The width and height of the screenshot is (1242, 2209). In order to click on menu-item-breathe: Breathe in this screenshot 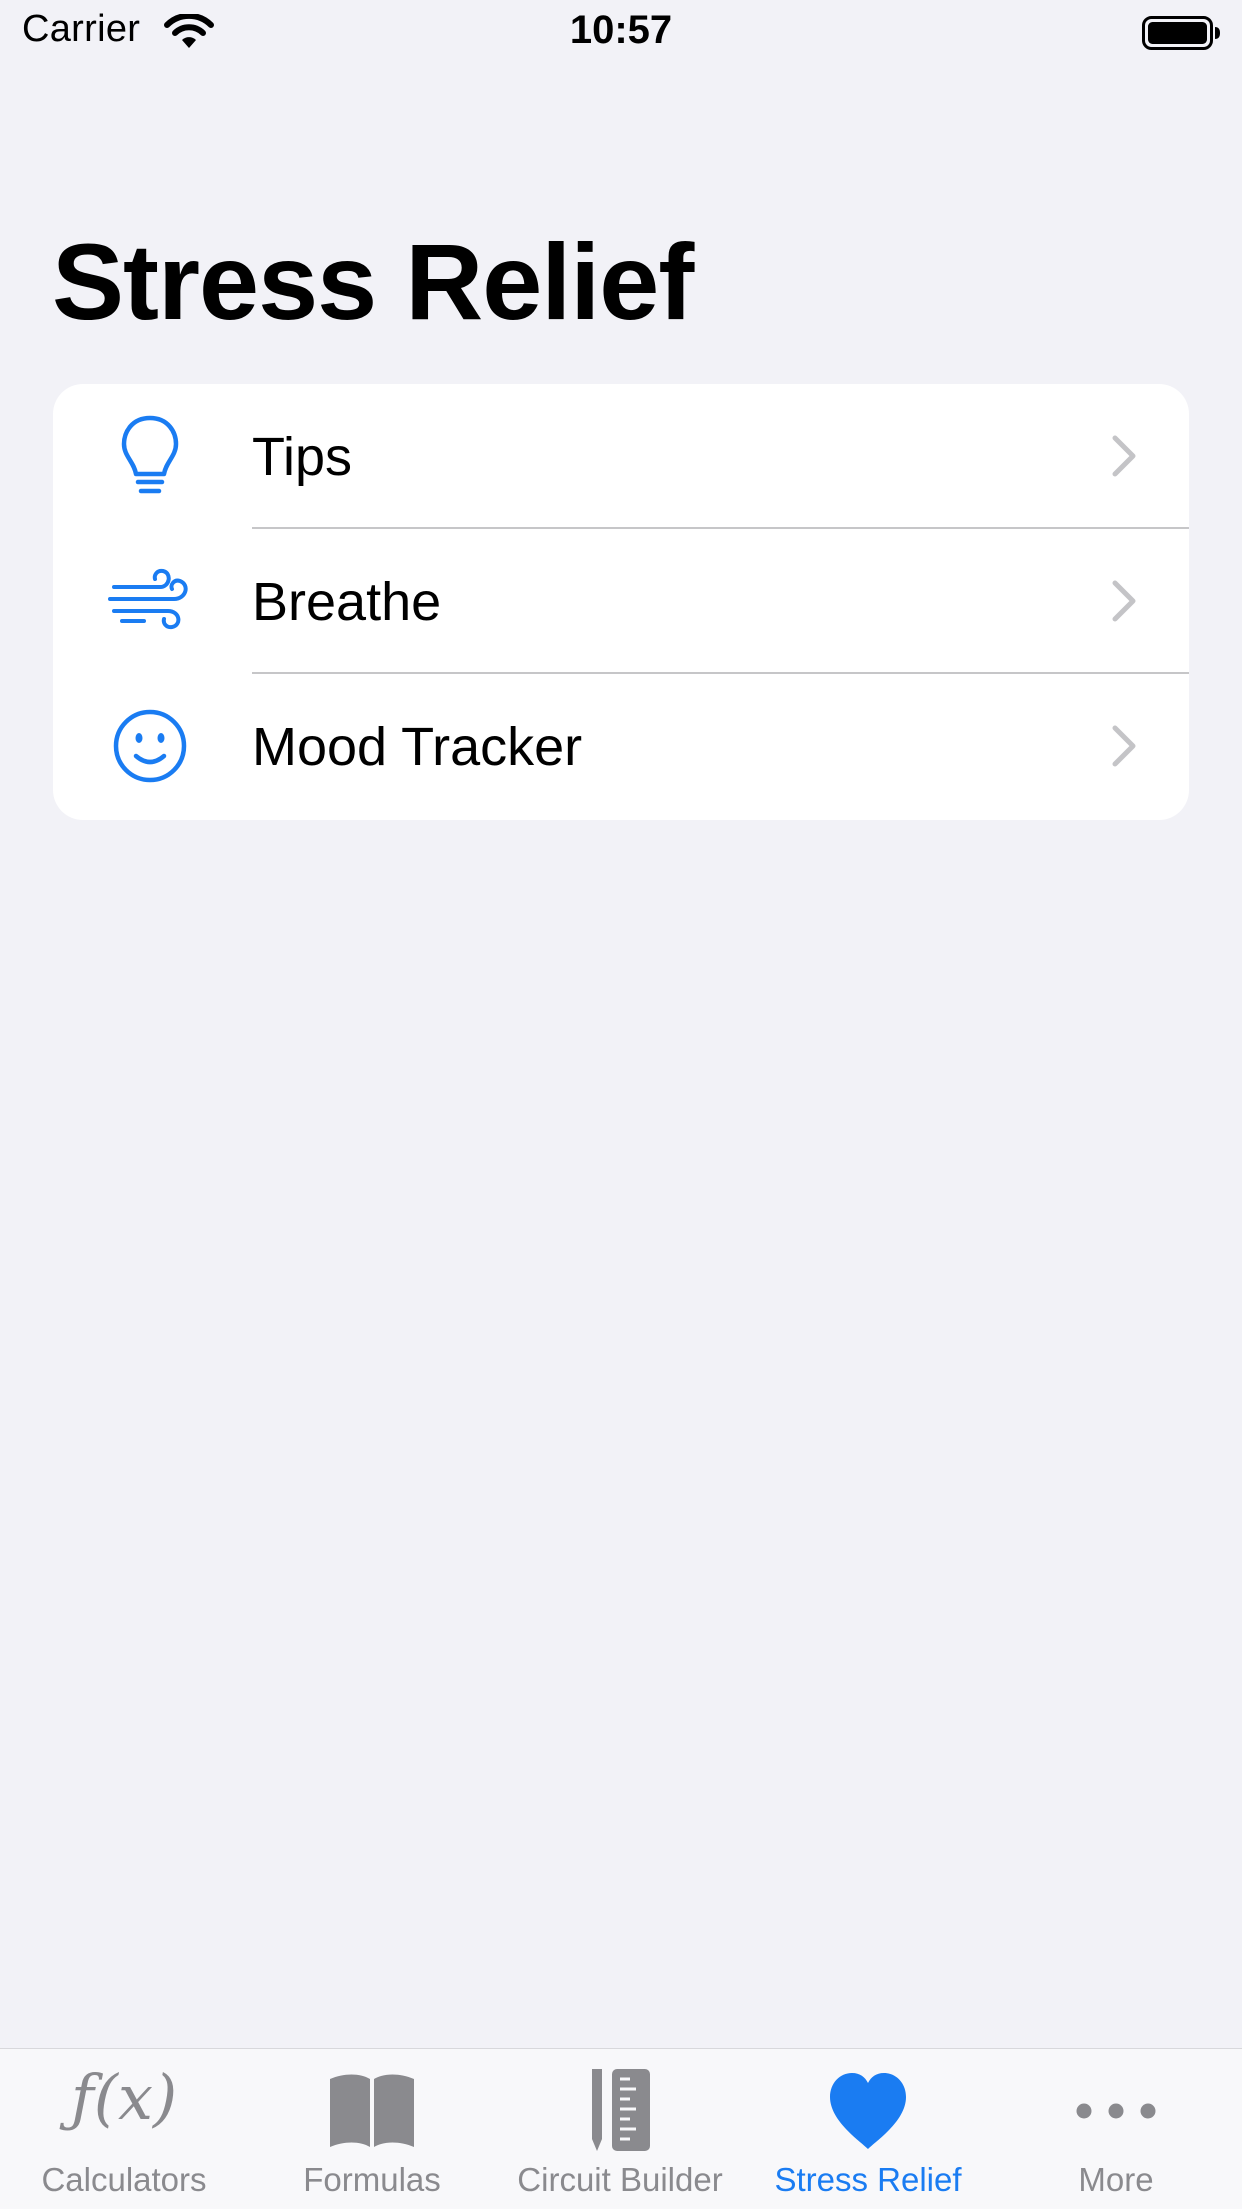, I will do `click(621, 601)`.